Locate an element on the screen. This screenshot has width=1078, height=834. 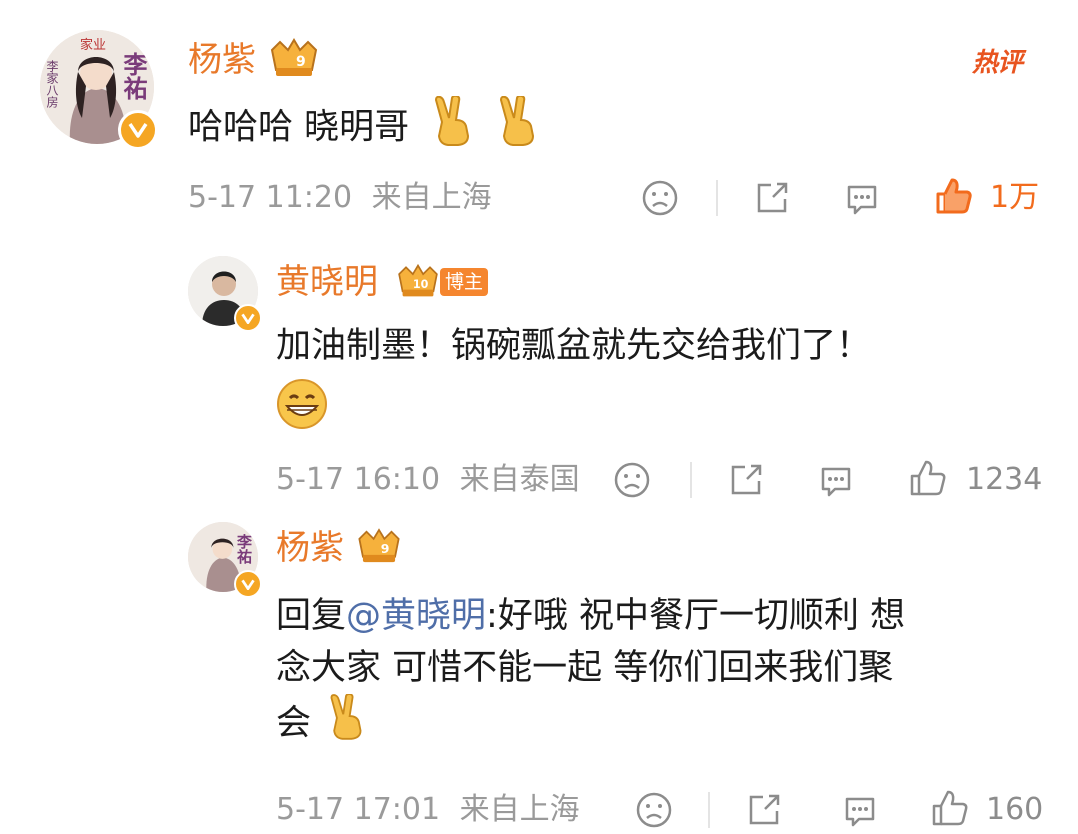
reply-meta: 5-17 17:01 来自上海 is located at coordinates (428, 810).